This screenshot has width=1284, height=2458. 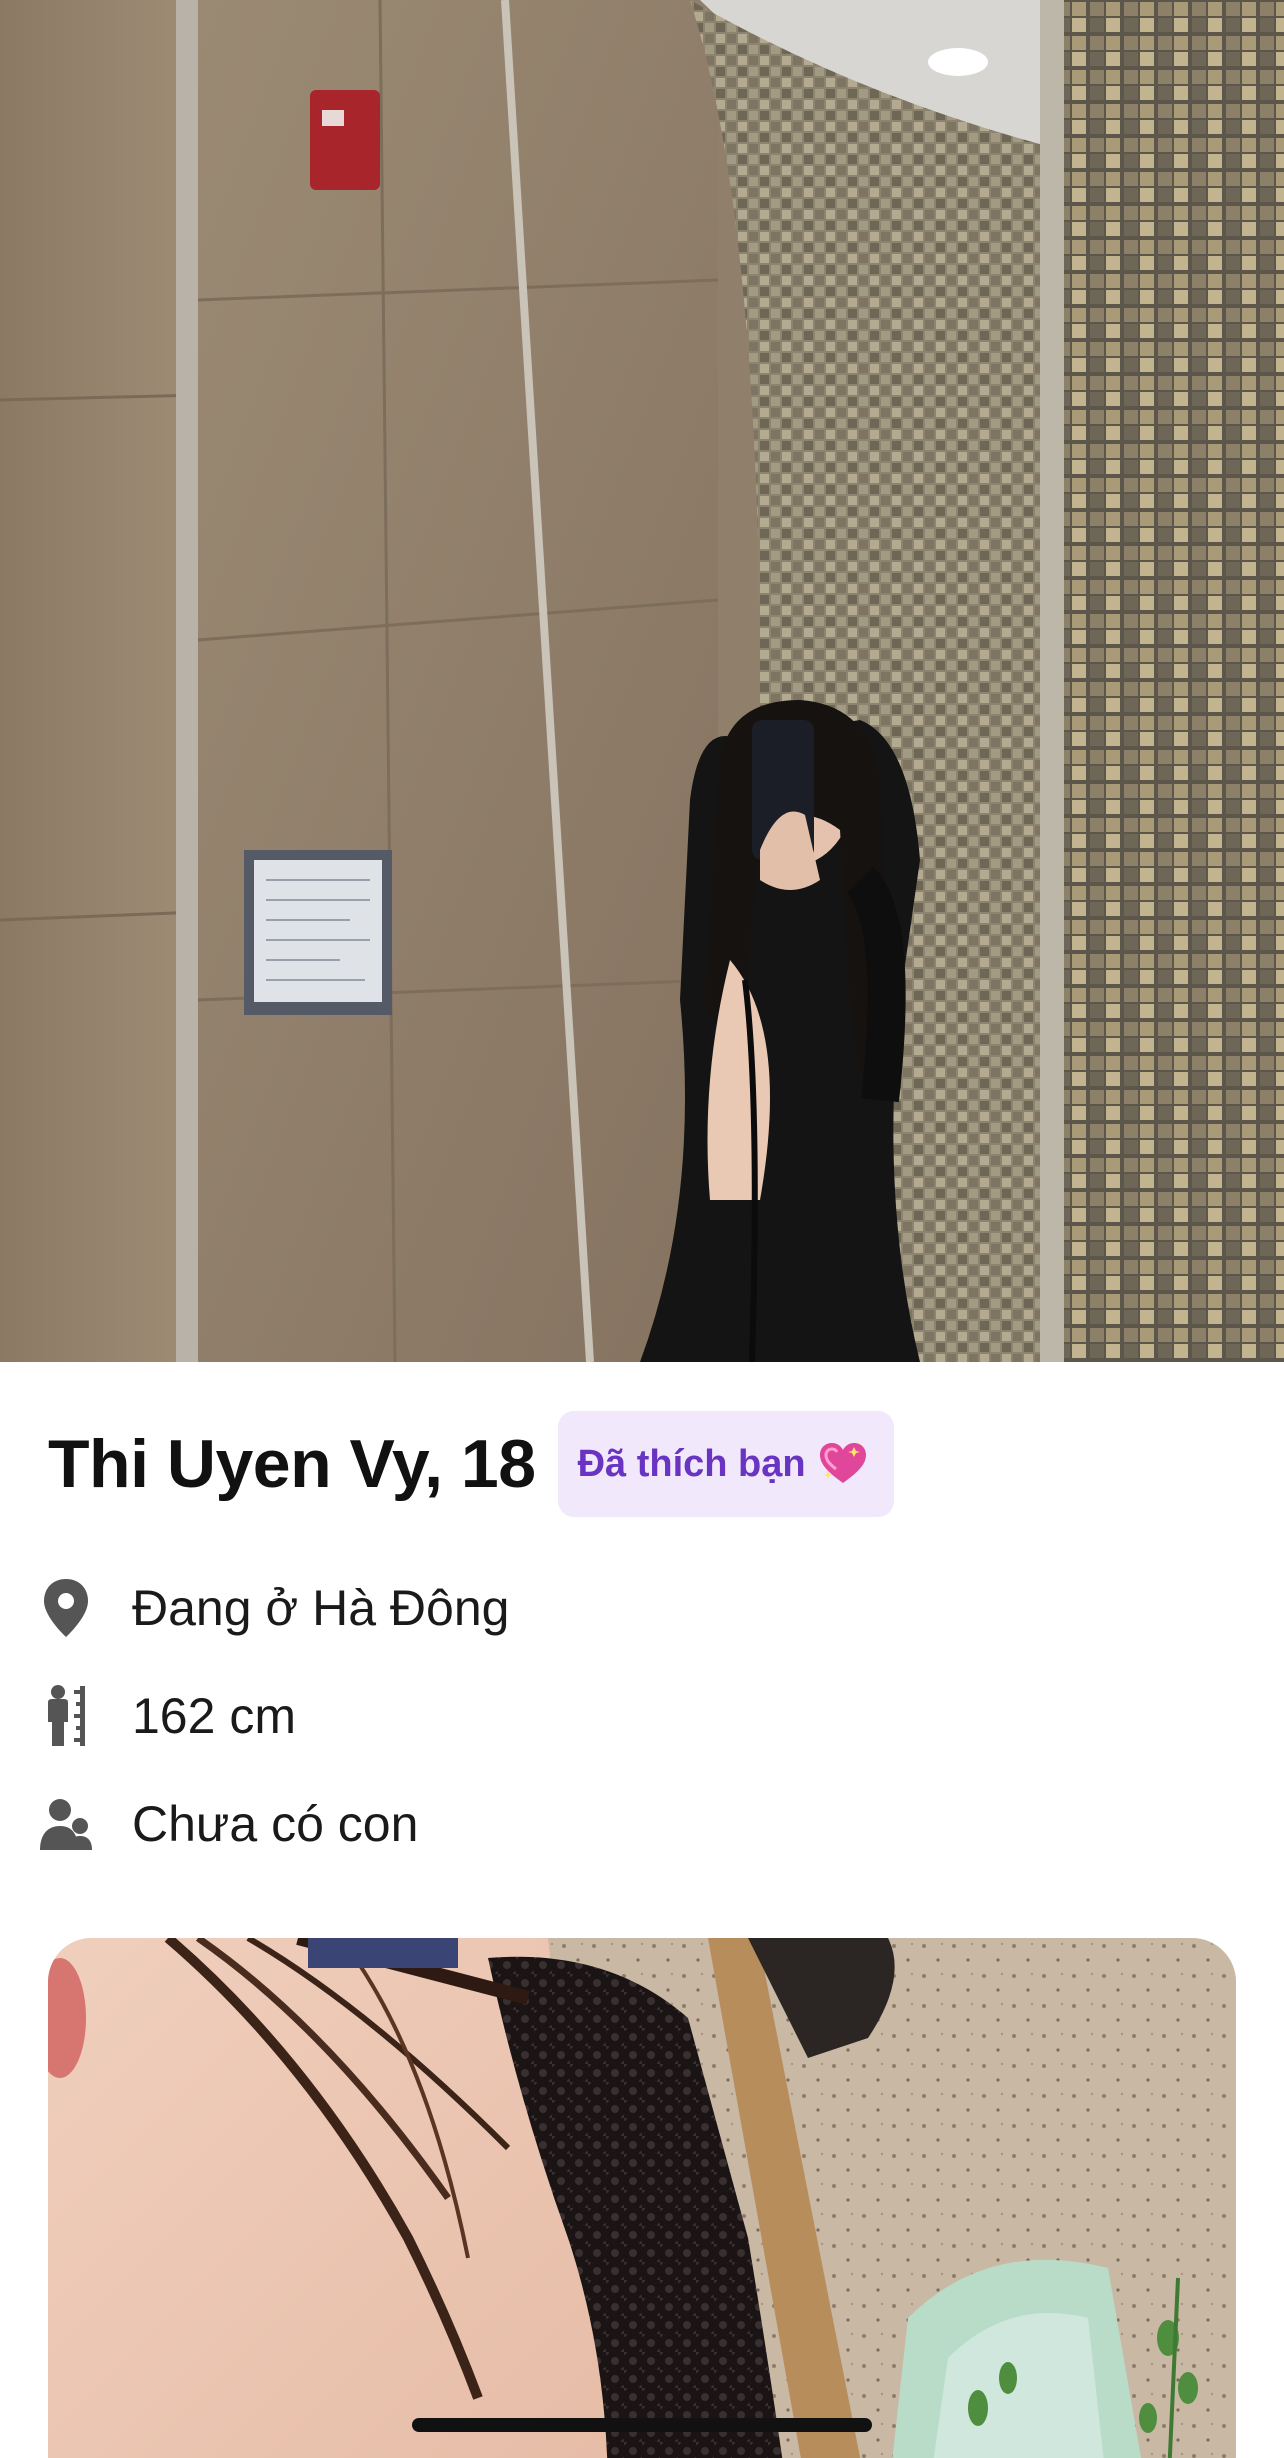 What do you see at coordinates (66, 1824) in the screenshot?
I see `people-icon` at bounding box center [66, 1824].